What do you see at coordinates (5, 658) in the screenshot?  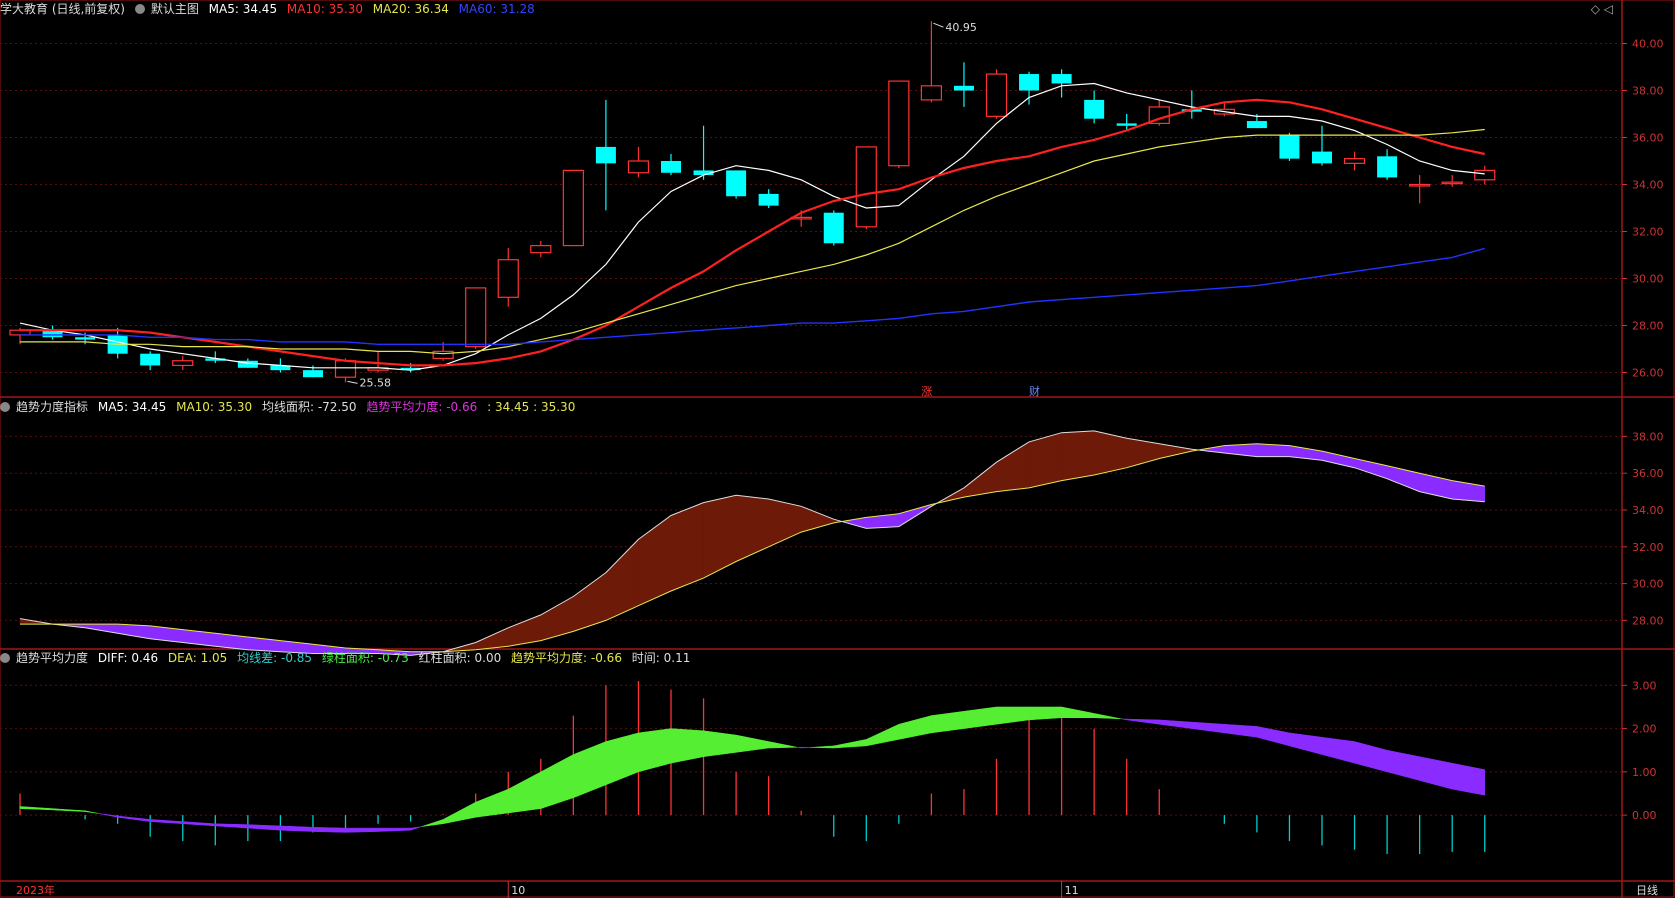 I see `indicator2-menu-icon` at bounding box center [5, 658].